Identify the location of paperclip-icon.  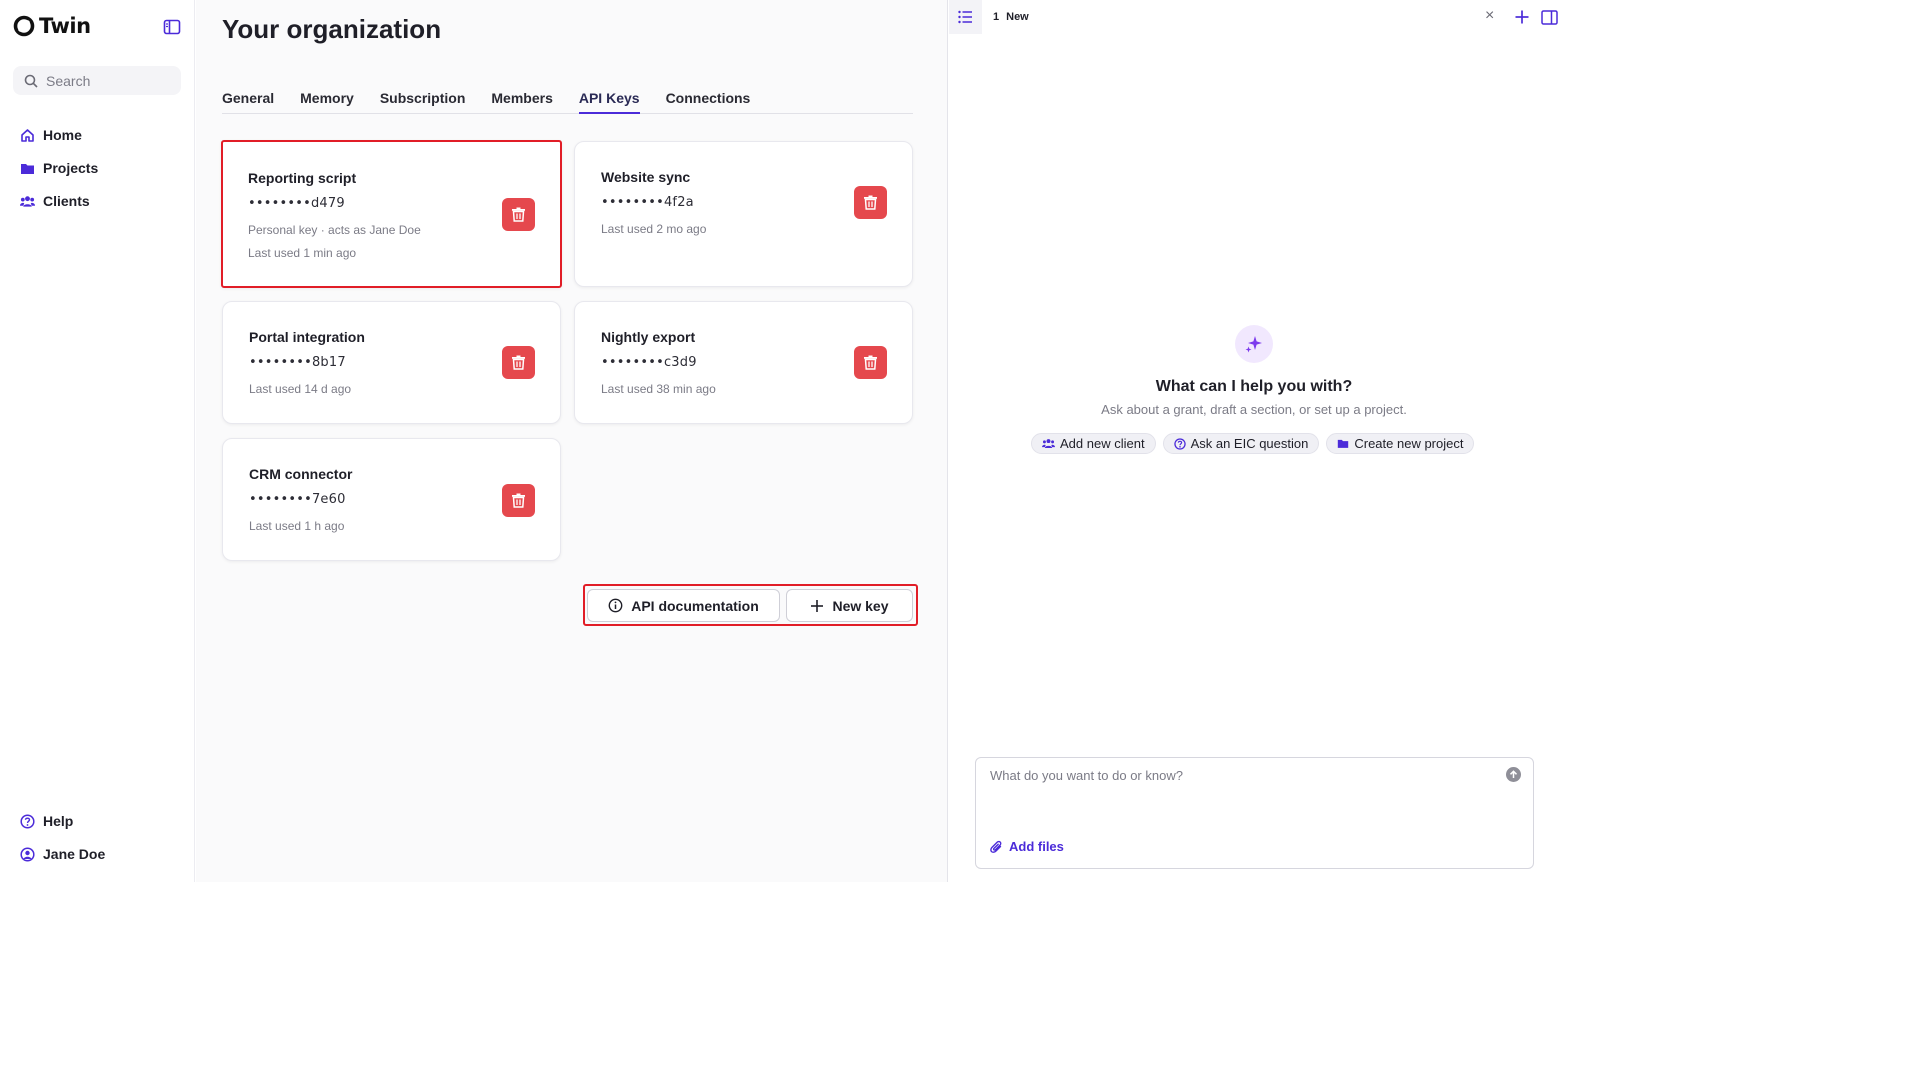
(996, 846).